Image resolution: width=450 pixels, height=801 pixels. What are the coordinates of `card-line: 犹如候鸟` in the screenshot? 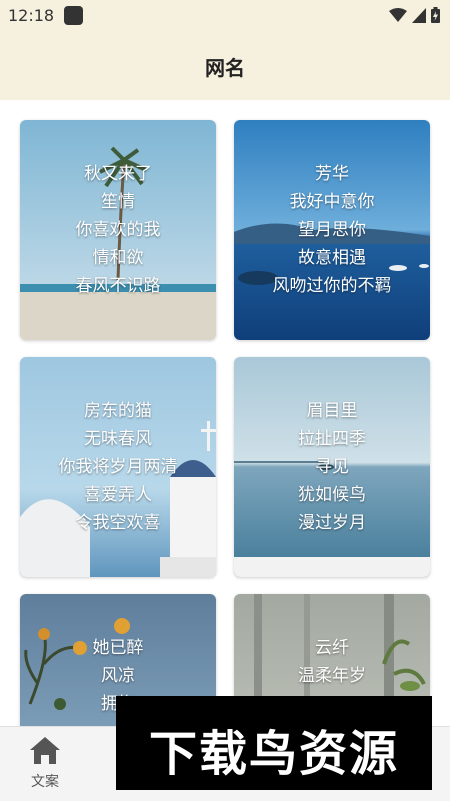 It's located at (332, 495).